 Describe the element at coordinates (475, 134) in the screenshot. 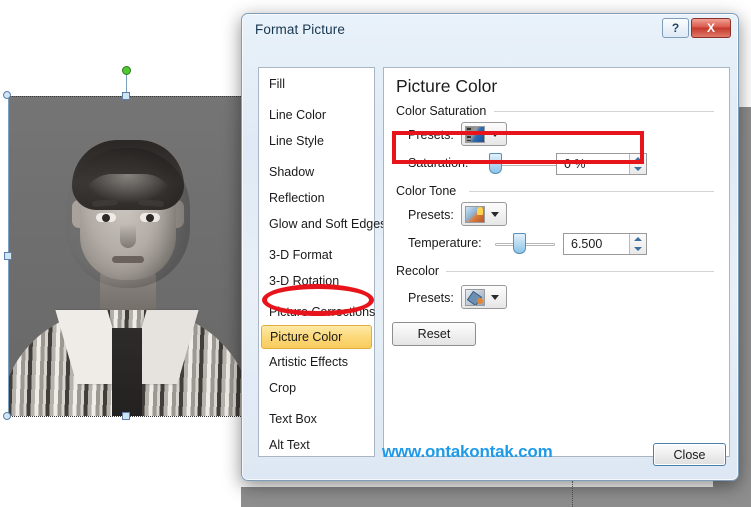

I see `picture-saturation-icon` at that location.